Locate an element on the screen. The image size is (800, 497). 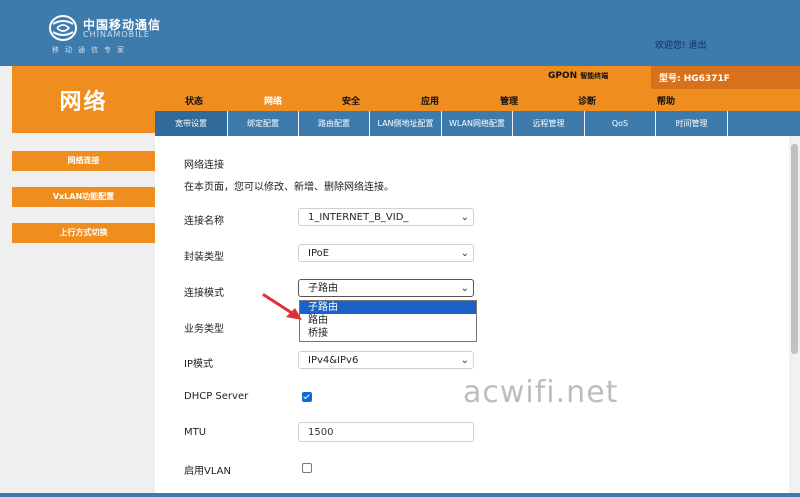
mtu-input: 1500 is located at coordinates (386, 432).